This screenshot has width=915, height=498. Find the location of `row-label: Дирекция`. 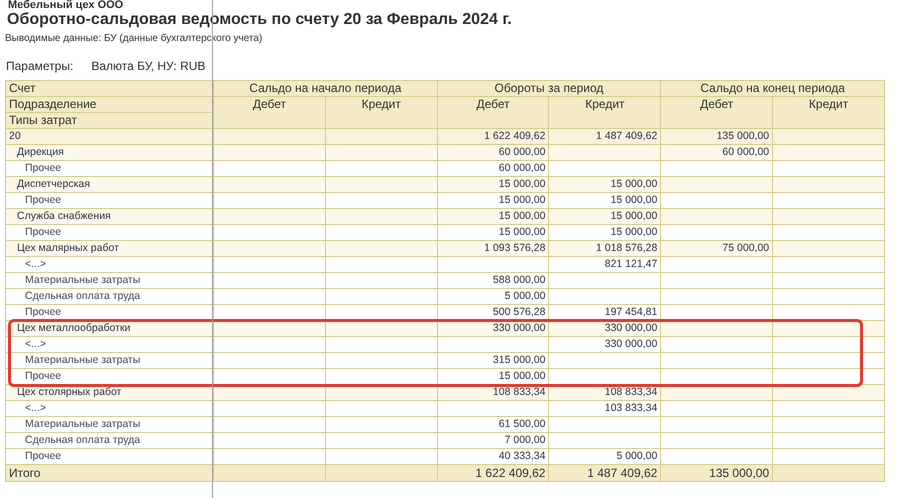

row-label: Дирекция is located at coordinates (110, 152).